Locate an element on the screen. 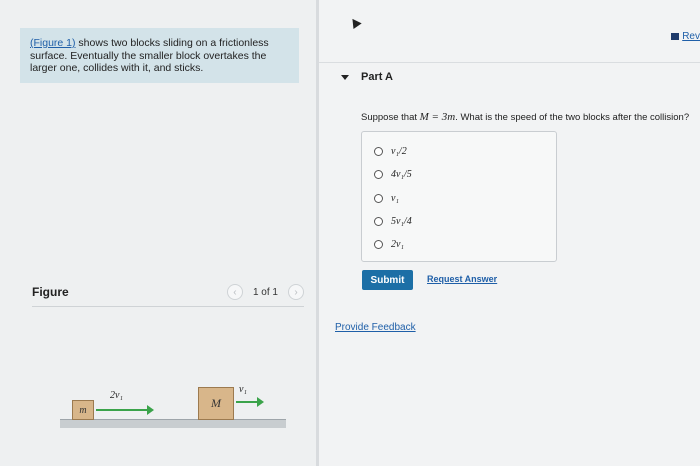  option-2: 4v₁/5 is located at coordinates (393, 174).